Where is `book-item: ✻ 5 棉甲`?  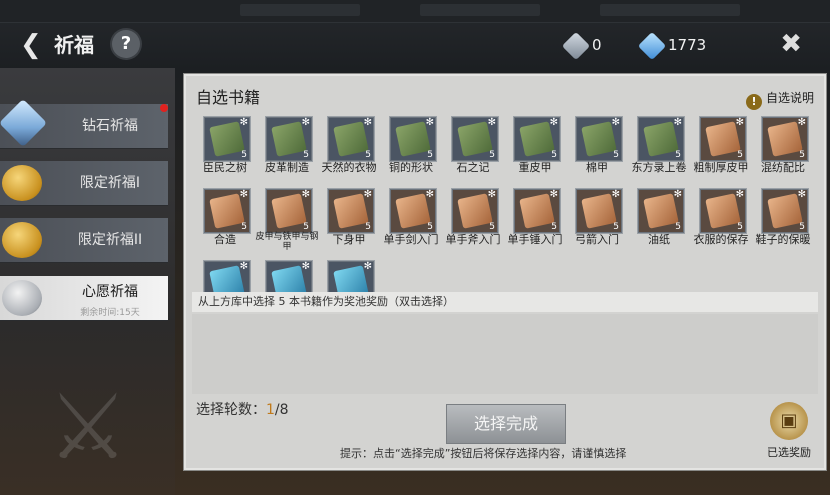
book-item: ✻ 5 棉甲 is located at coordinates (597, 144).